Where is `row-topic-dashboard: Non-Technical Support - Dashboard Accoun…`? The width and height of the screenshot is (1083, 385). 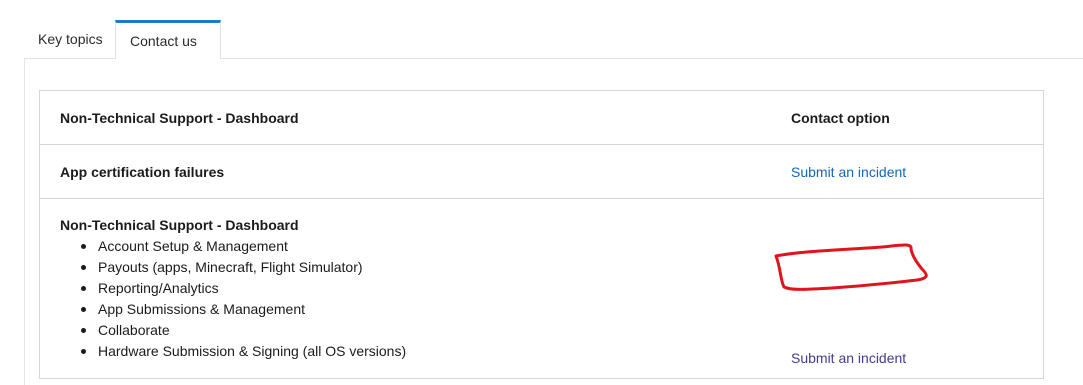 row-topic-dashboard: Non-Technical Support - Dashboard Accoun… is located at coordinates (233, 289).